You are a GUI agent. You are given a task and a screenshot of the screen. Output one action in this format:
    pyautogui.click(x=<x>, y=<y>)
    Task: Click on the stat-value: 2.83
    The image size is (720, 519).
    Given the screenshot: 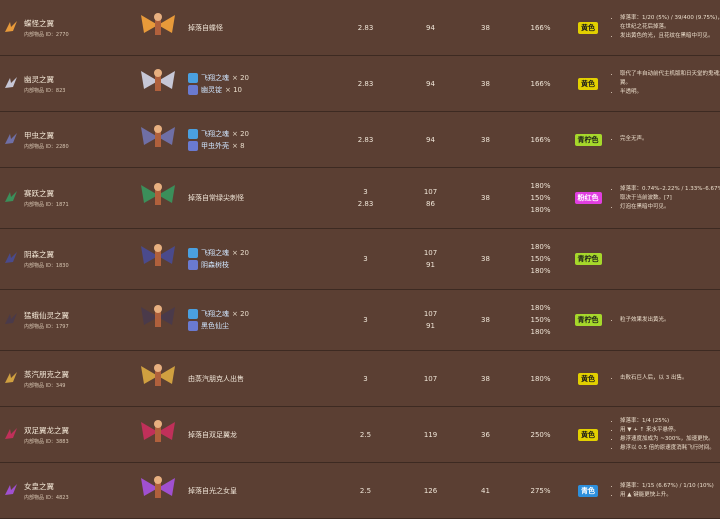 What is the action you would take?
    pyautogui.click(x=365, y=204)
    